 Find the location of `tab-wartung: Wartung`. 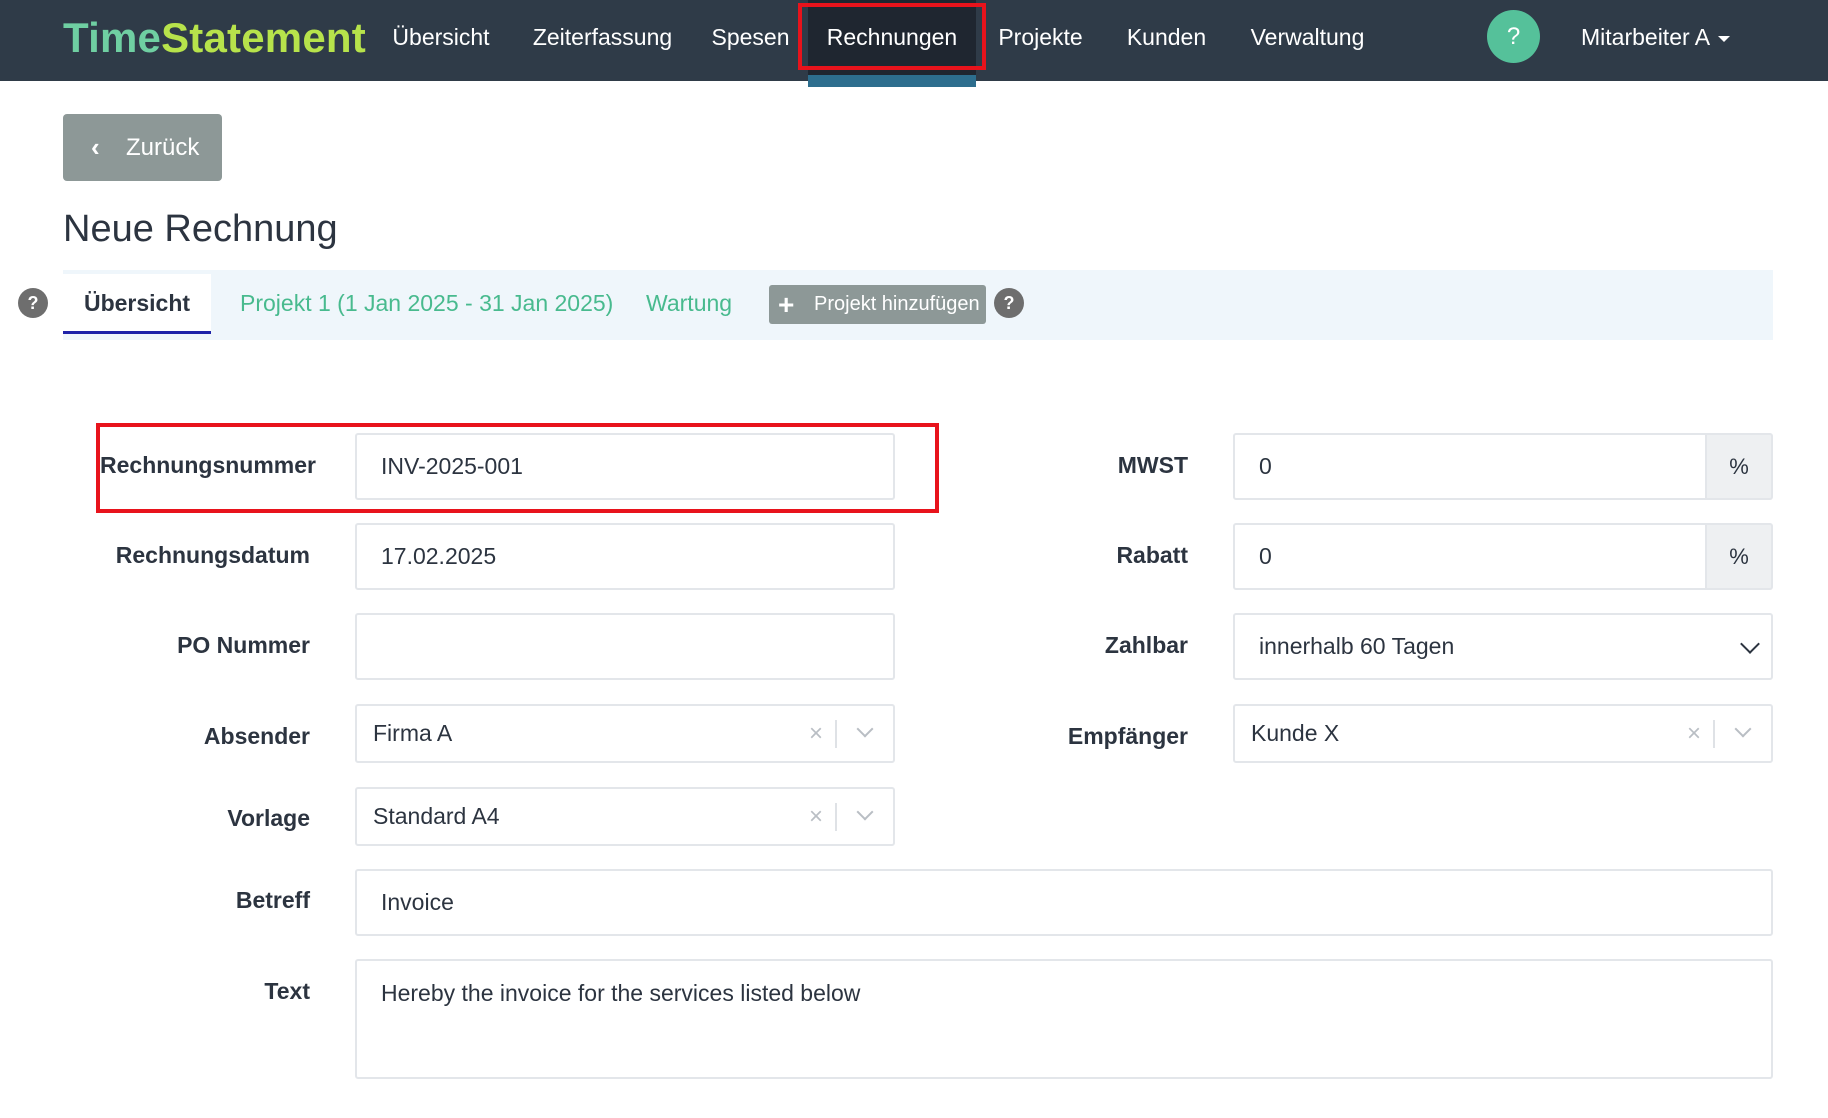

tab-wartung: Wartung is located at coordinates (689, 304).